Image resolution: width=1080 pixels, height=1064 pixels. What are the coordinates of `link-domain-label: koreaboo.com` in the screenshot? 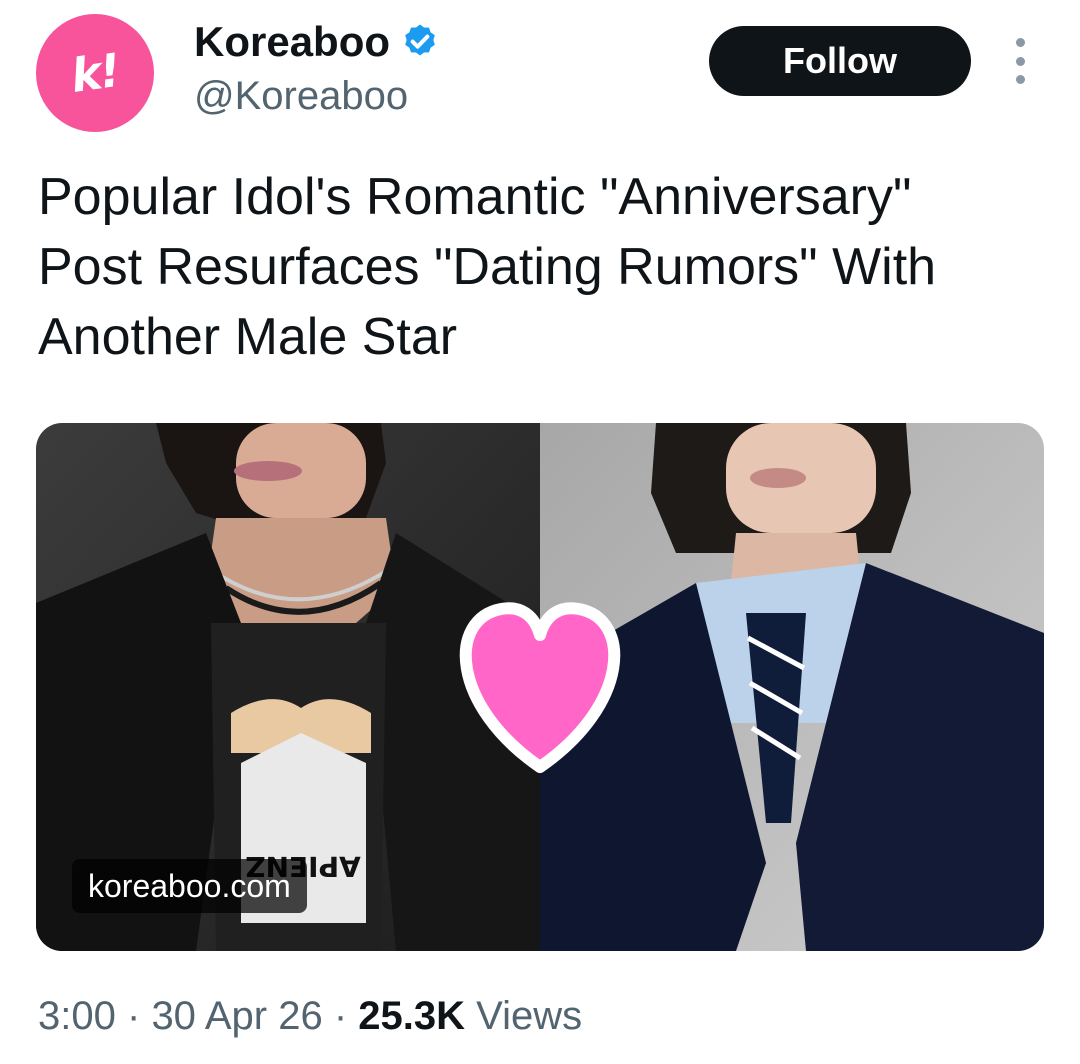 It's located at (189, 886).